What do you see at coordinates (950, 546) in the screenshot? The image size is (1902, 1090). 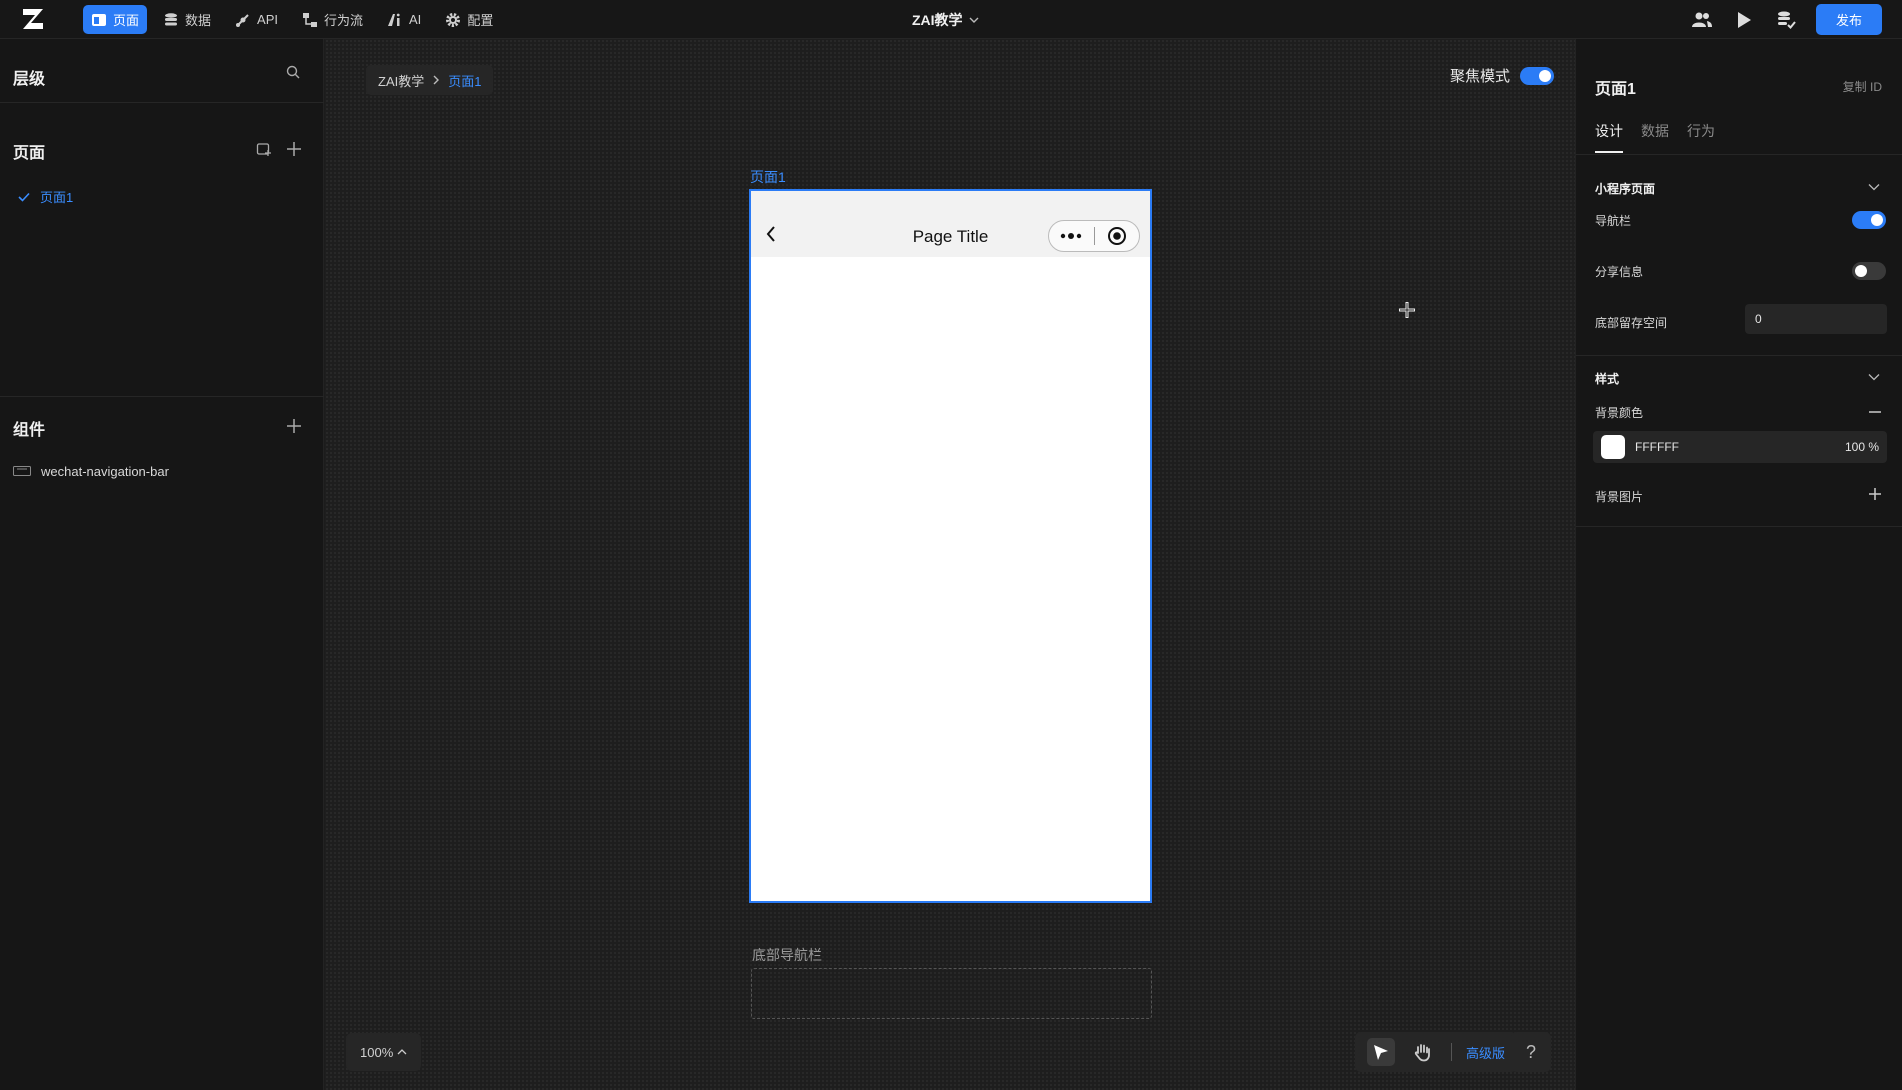 I see `phone-frame: Page Title` at bounding box center [950, 546].